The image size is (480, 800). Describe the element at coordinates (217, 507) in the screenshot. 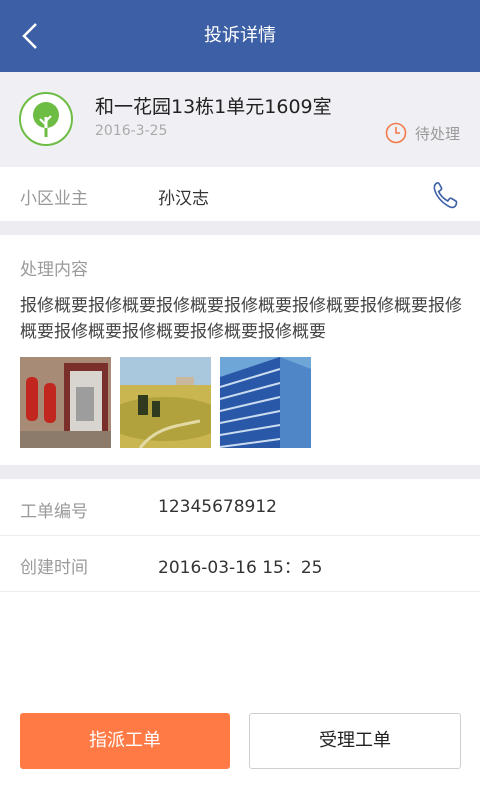

I see `order-number-value: 12345678912` at that location.